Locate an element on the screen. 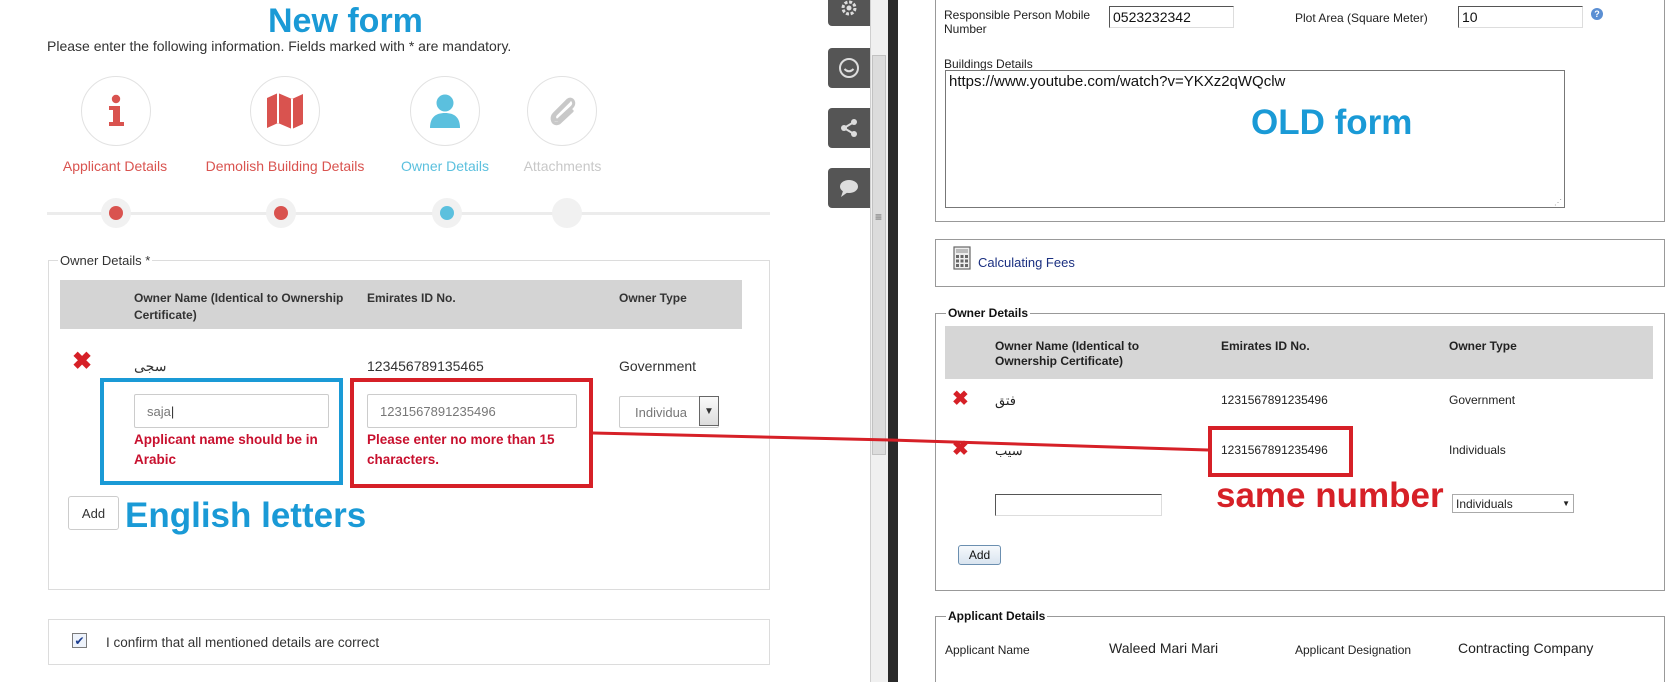 This screenshot has height=682, width=1680. annotation-connector is located at coordinates (900, 441).